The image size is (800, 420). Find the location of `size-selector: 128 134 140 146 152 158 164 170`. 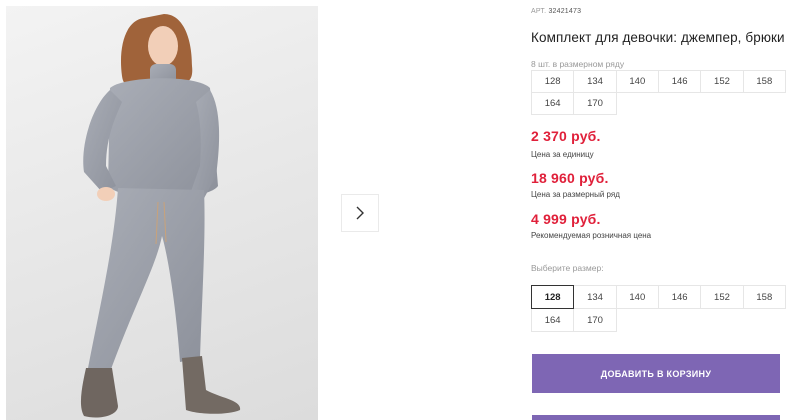

size-selector: 128 134 140 146 152 158 164 170 is located at coordinates (658, 308).